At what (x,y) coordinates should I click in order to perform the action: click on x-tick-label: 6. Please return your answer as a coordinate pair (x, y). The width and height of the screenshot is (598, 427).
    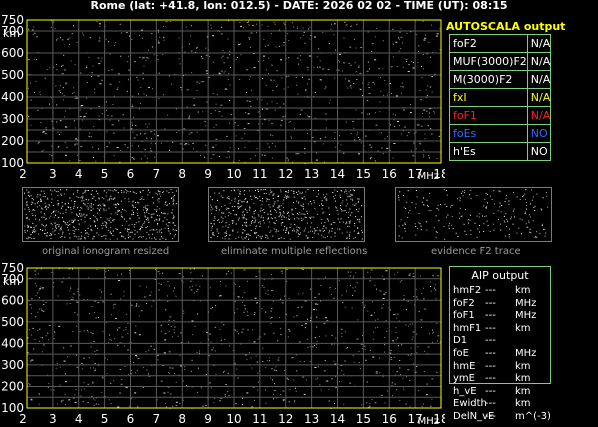
    Looking at the image, I should click on (131, 174).